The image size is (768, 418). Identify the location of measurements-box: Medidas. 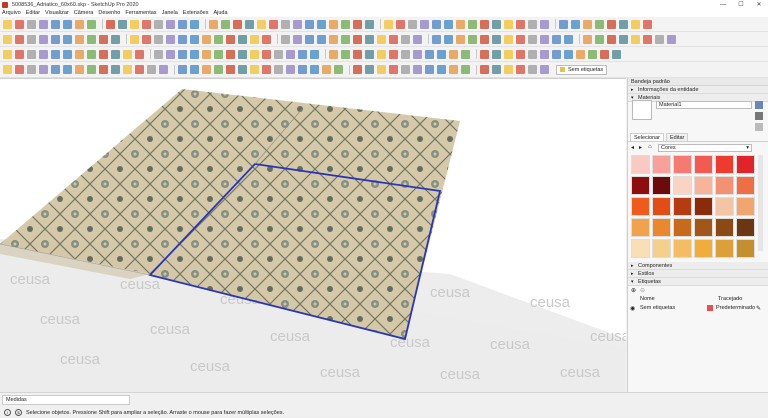
(66, 400).